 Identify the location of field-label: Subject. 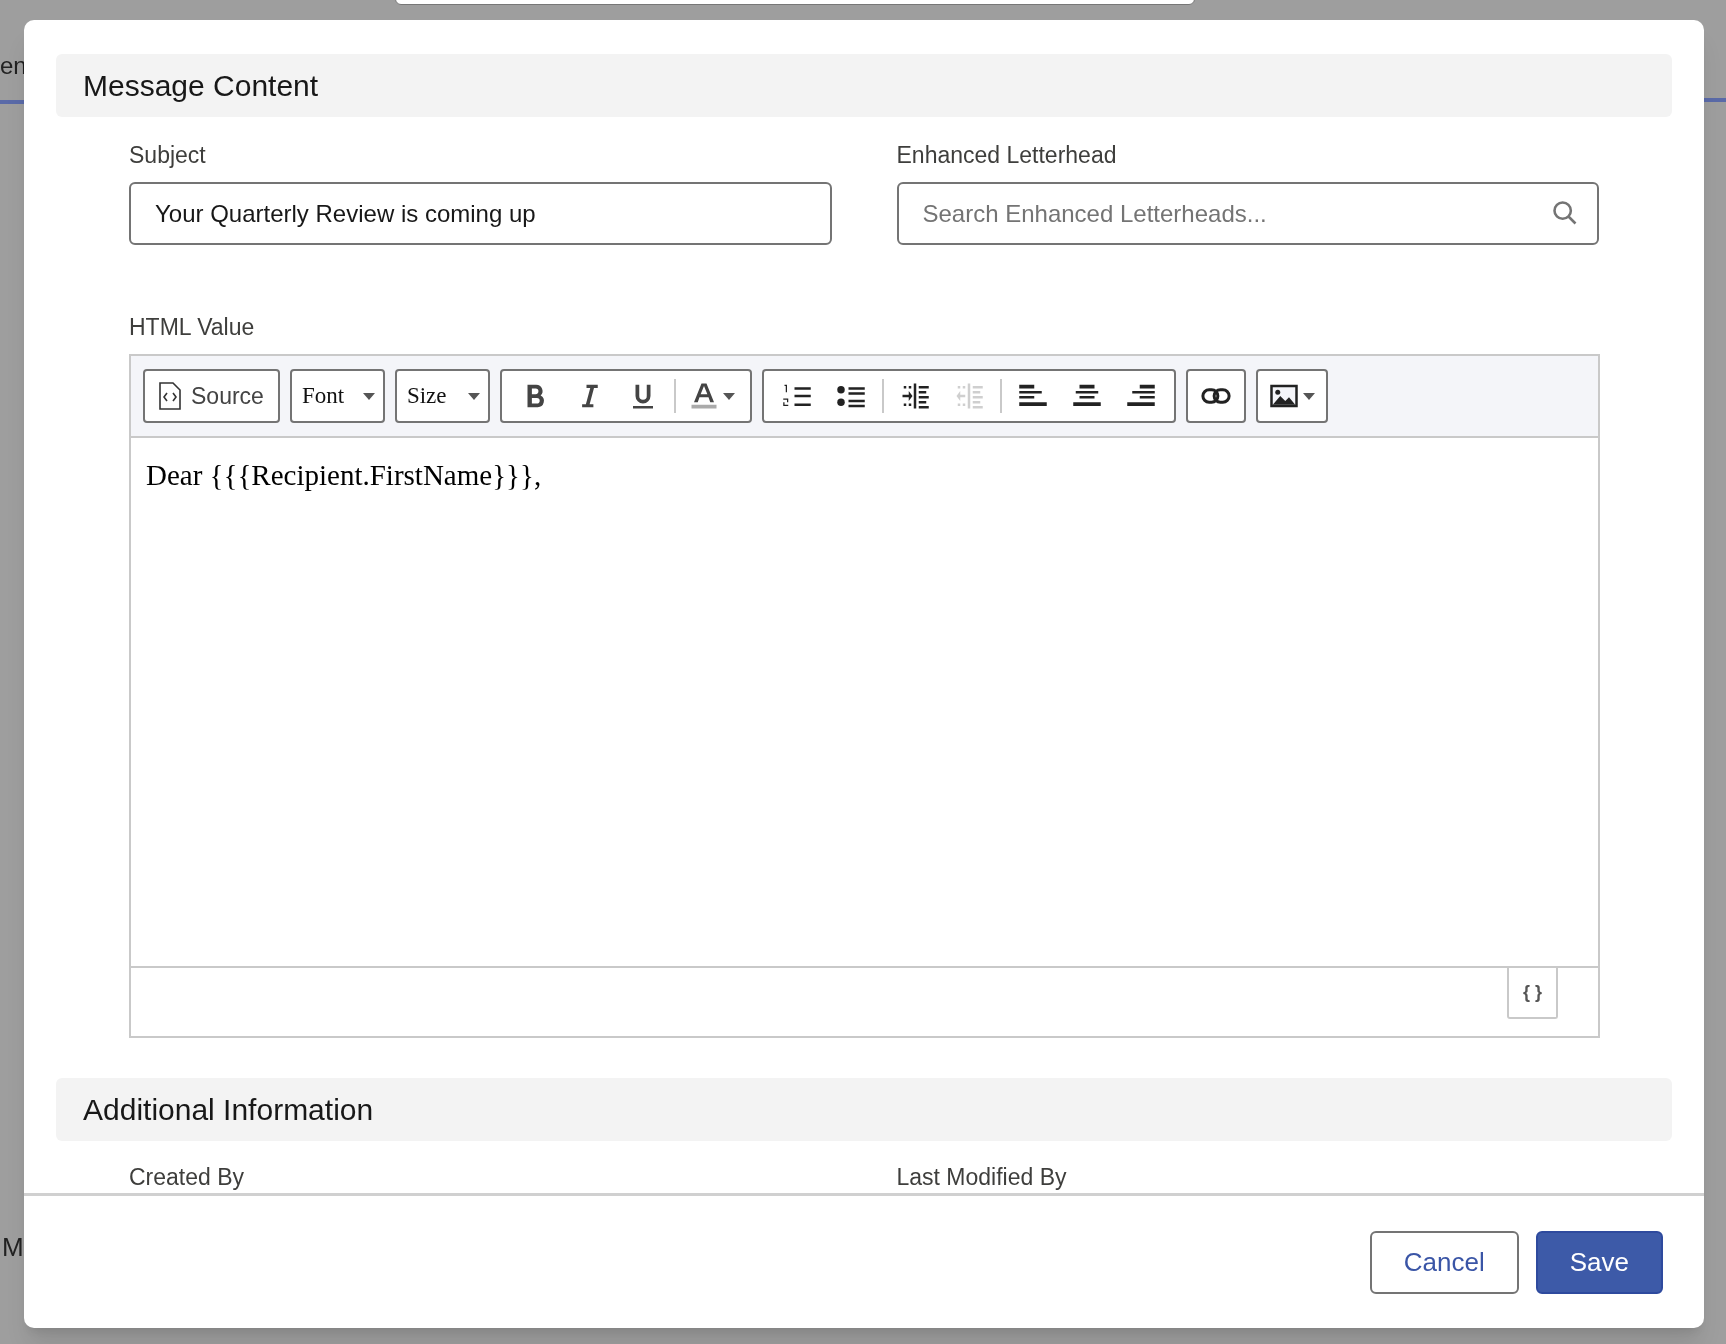
(168, 155).